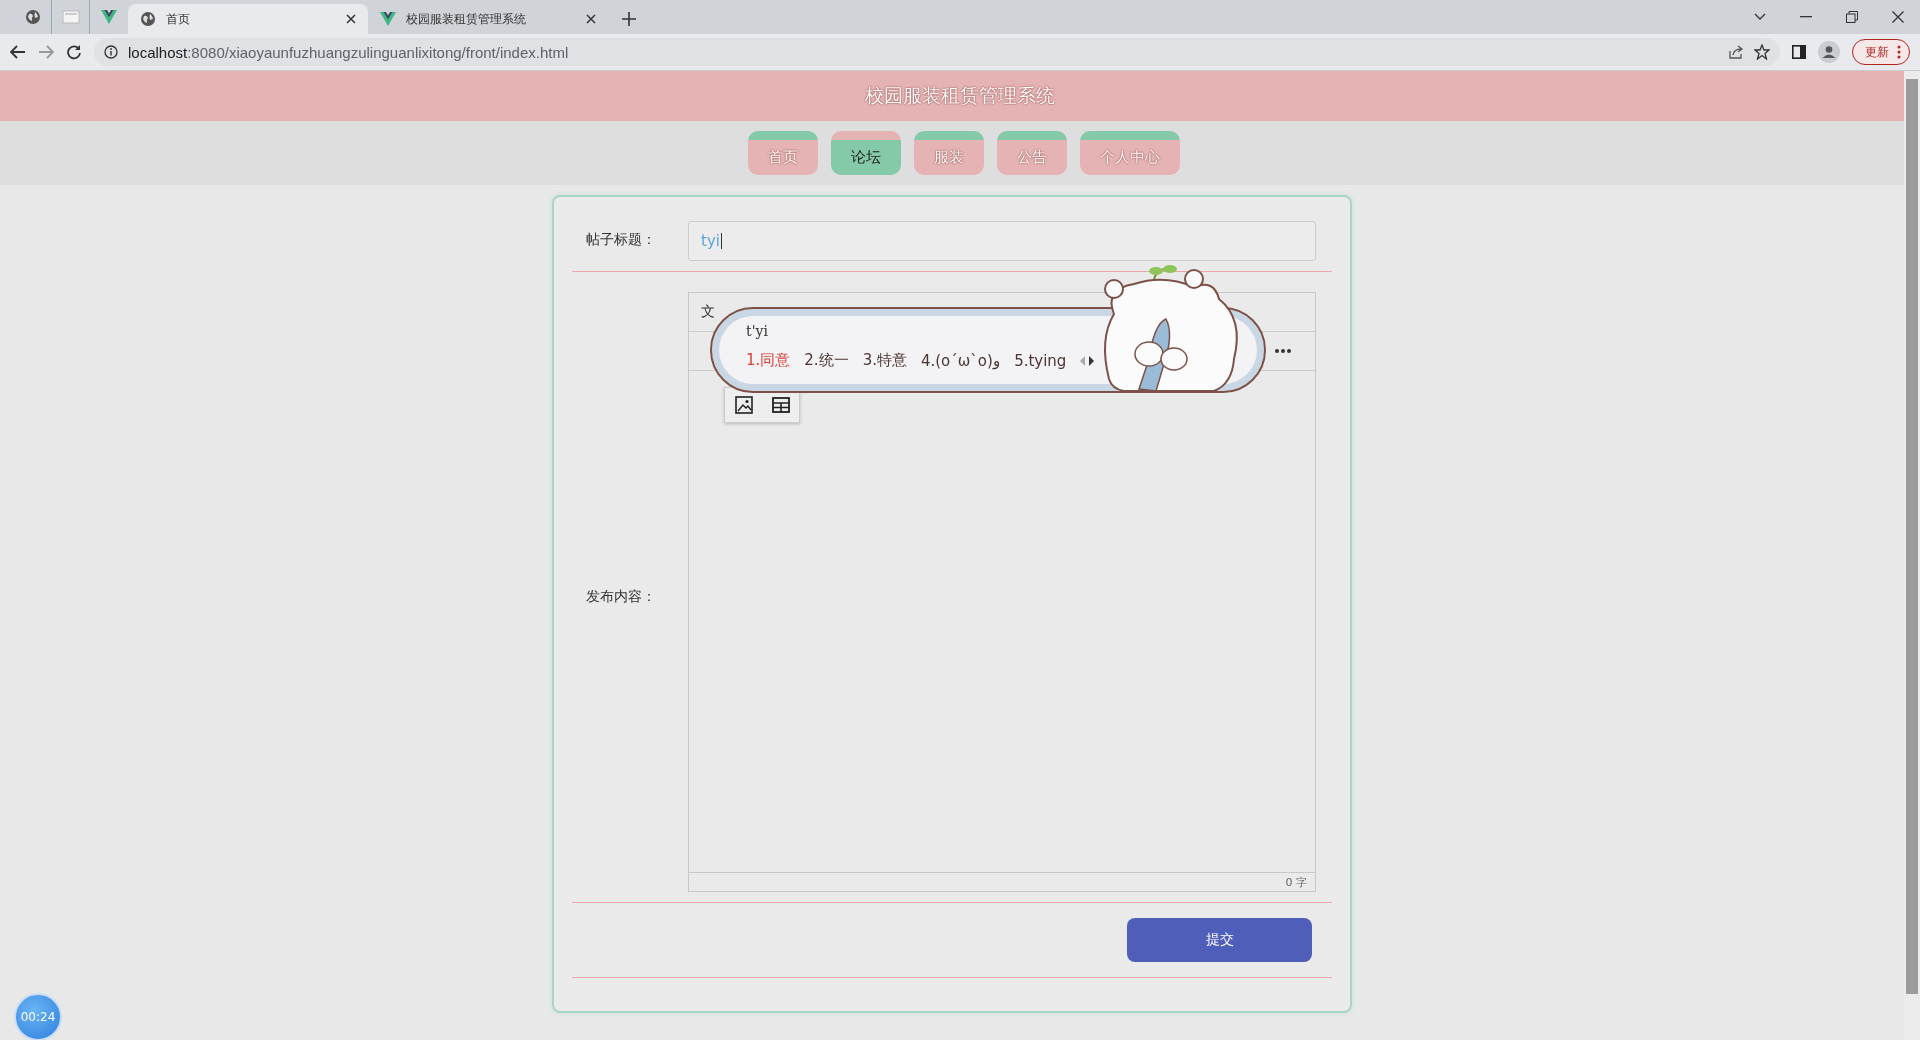 This screenshot has height=1040, width=1920. Describe the element at coordinates (111, 52) in the screenshot. I see `info-icon` at that location.